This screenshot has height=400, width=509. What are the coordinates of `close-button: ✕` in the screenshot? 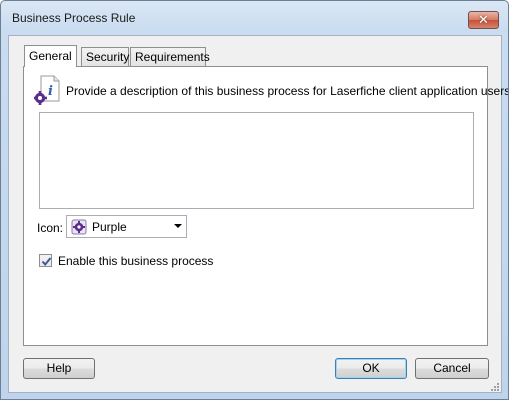 It's located at (483, 20).